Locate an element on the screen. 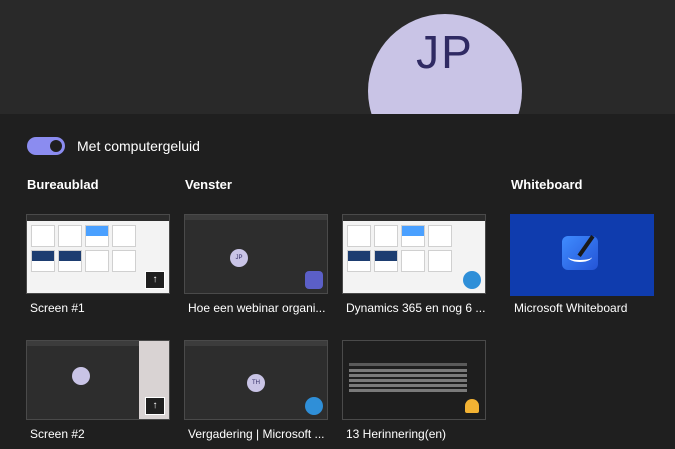 This screenshot has height=449, width=675. window-dynamics-thumbnail is located at coordinates (414, 254).